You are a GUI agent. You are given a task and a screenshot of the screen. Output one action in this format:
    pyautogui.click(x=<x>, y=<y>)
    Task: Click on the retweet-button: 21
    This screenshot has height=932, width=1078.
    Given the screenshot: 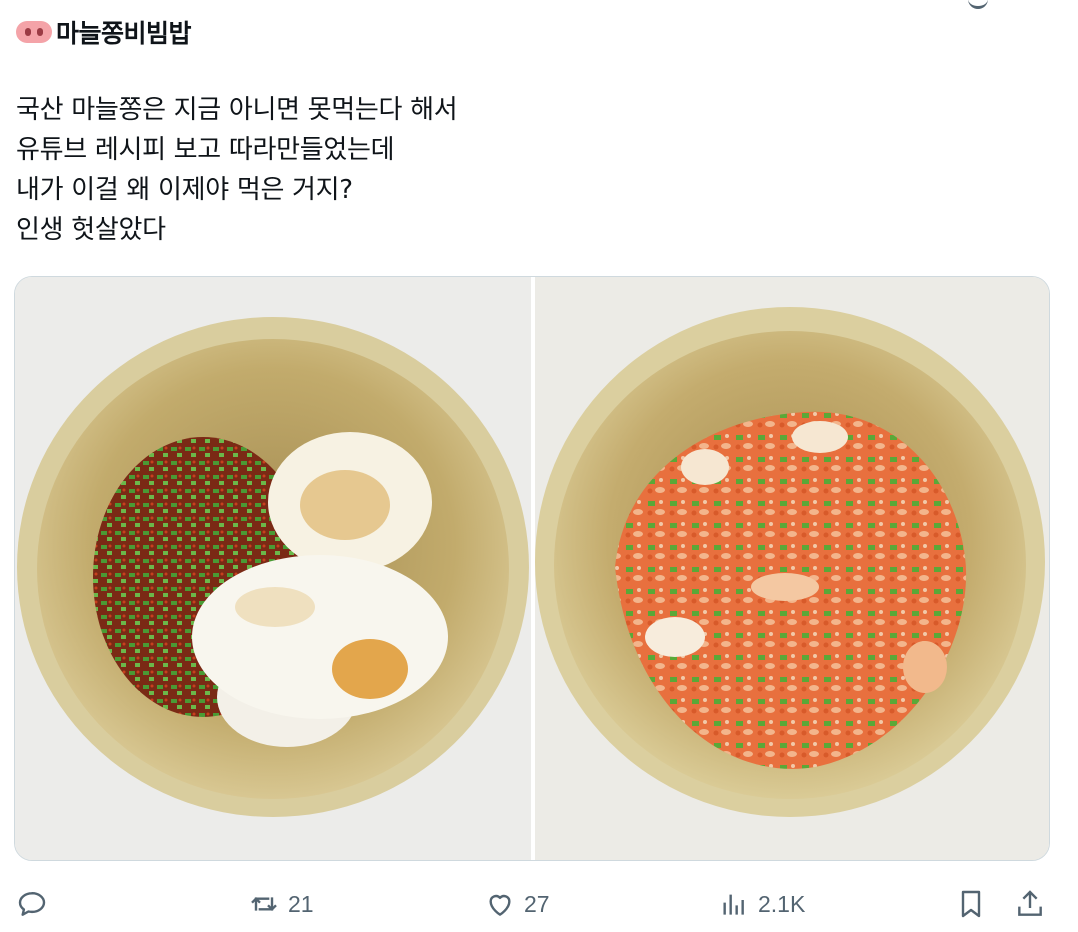 What is the action you would take?
    pyautogui.click(x=281, y=904)
    